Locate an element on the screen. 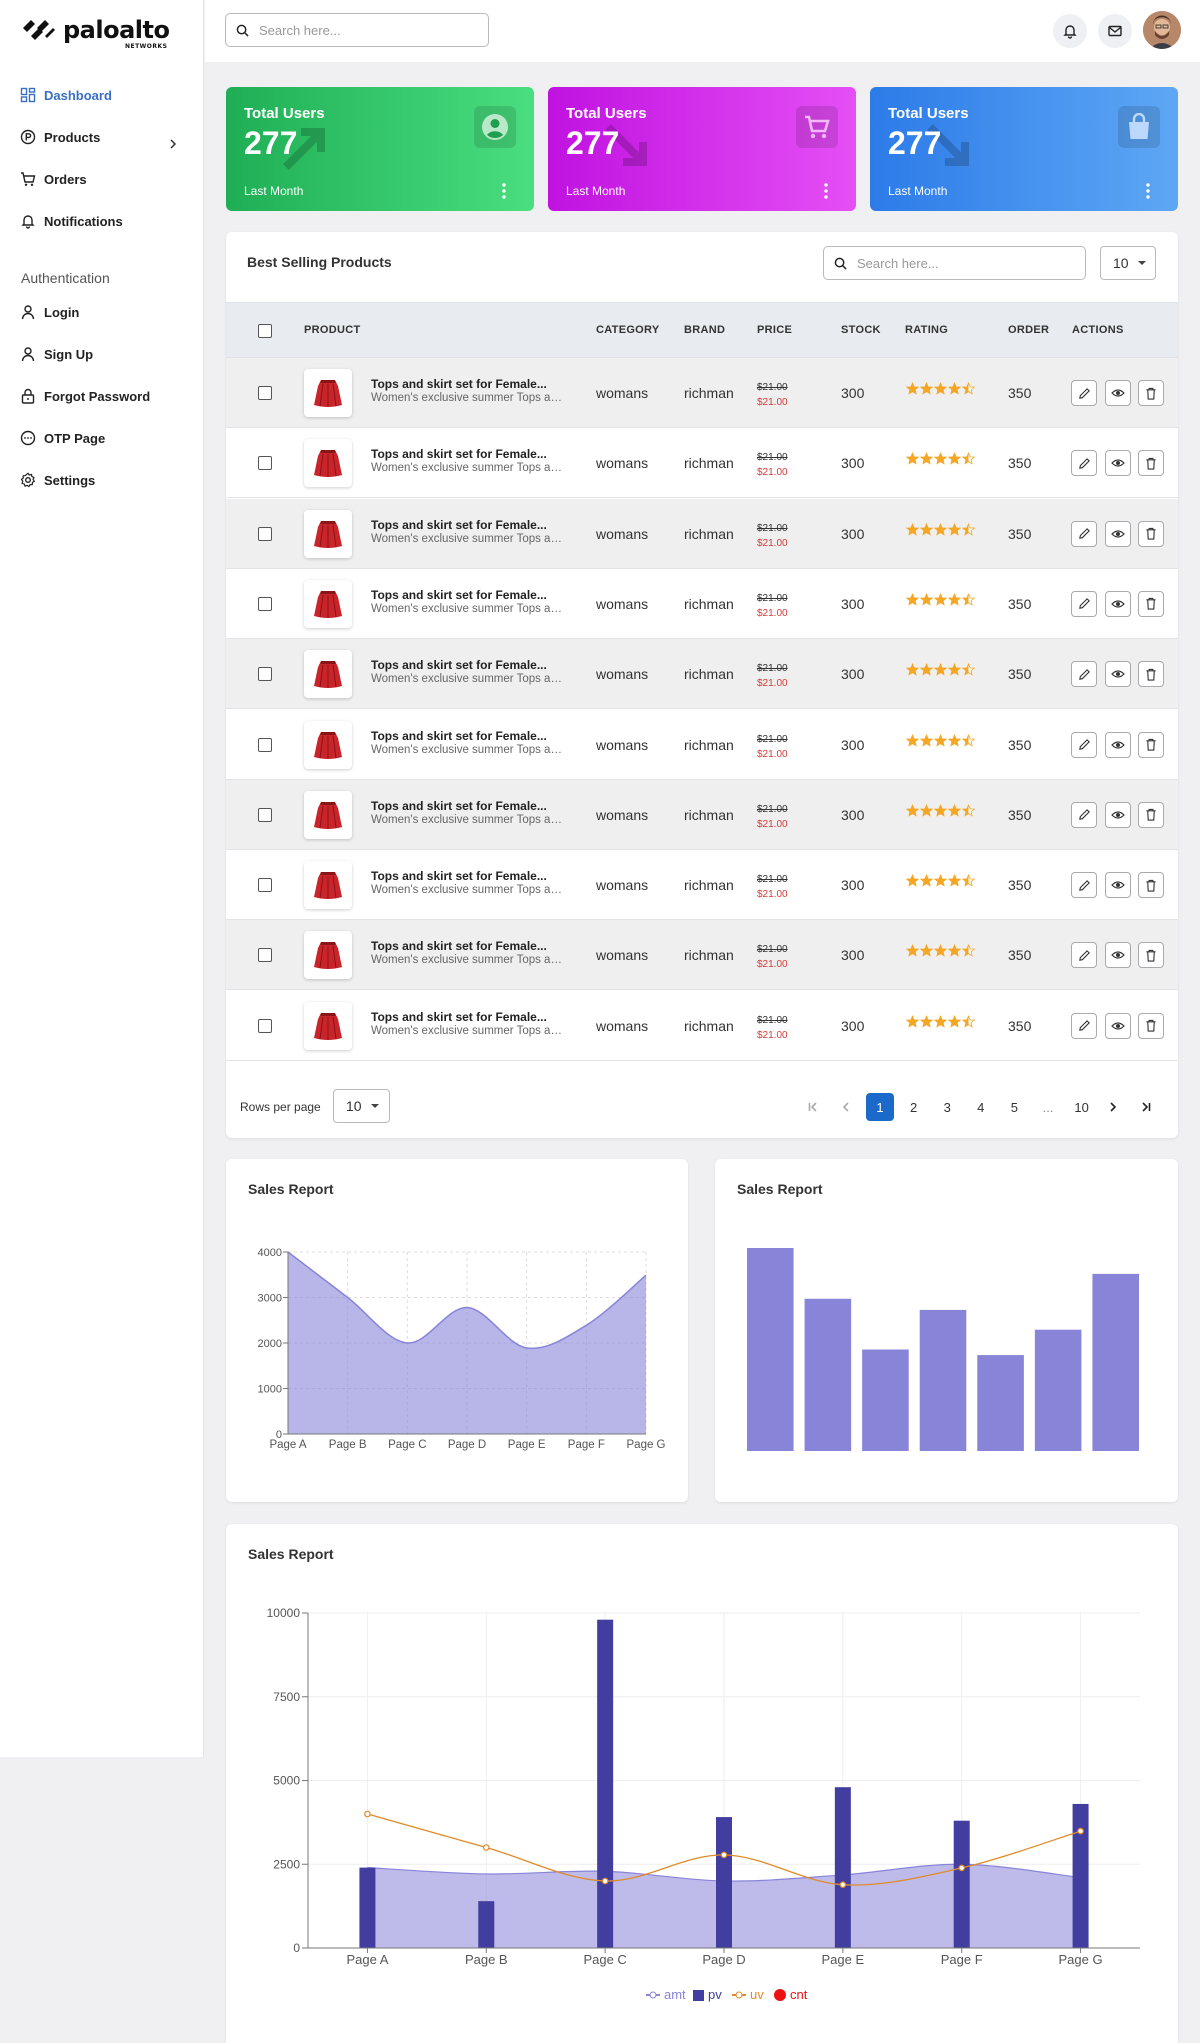 The width and height of the screenshot is (1200, 2043). page-button: 10 is located at coordinates (1082, 1107).